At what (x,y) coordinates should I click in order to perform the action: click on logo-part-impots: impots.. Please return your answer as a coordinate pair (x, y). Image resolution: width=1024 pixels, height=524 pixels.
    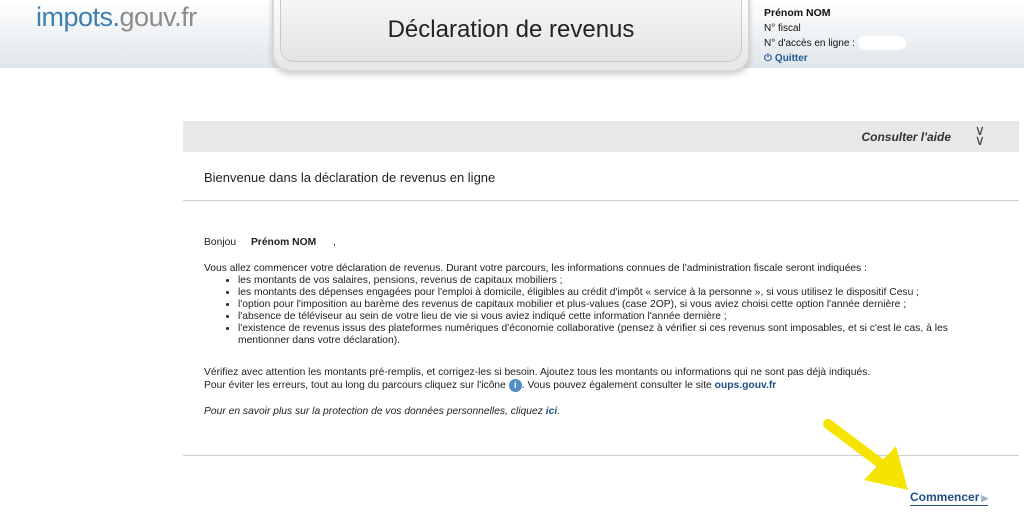
    Looking at the image, I should click on (78, 17).